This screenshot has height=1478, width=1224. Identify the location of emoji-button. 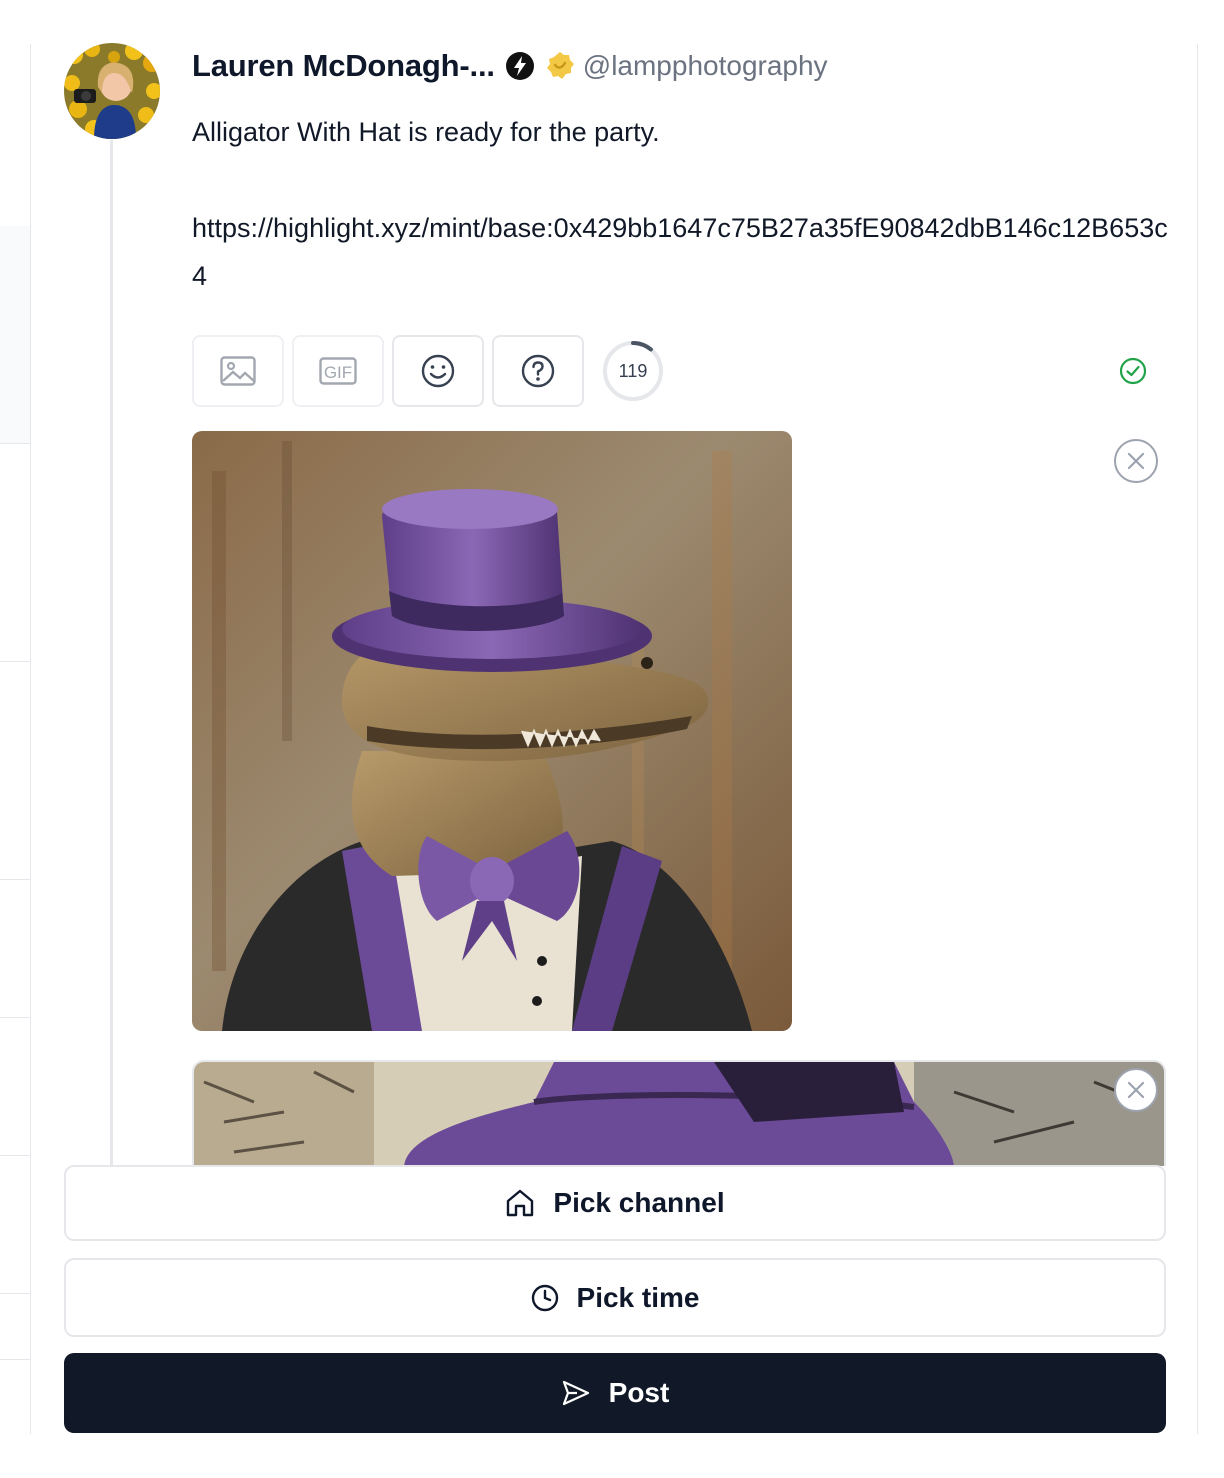
(438, 371).